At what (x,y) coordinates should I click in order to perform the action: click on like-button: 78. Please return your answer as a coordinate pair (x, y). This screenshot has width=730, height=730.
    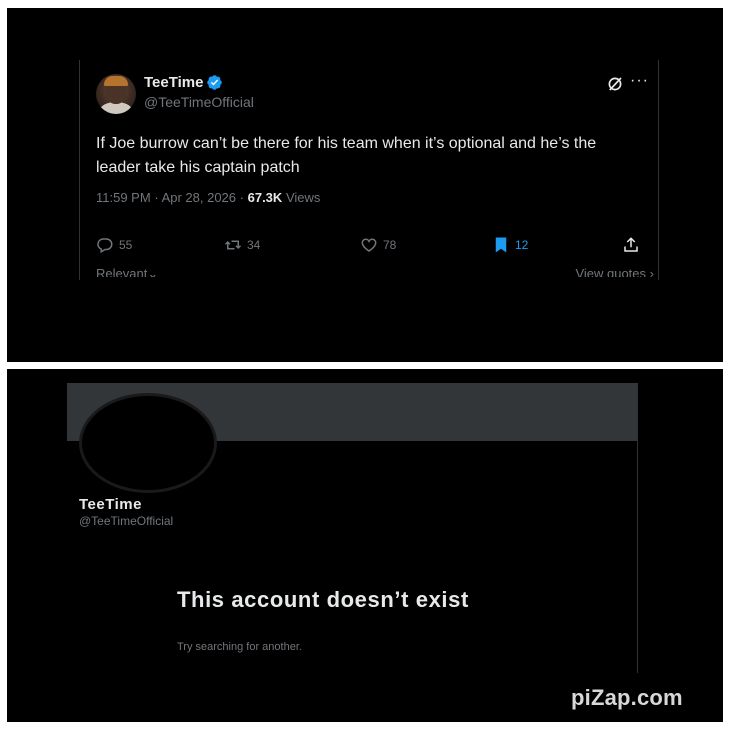
    Looking at the image, I should click on (378, 245).